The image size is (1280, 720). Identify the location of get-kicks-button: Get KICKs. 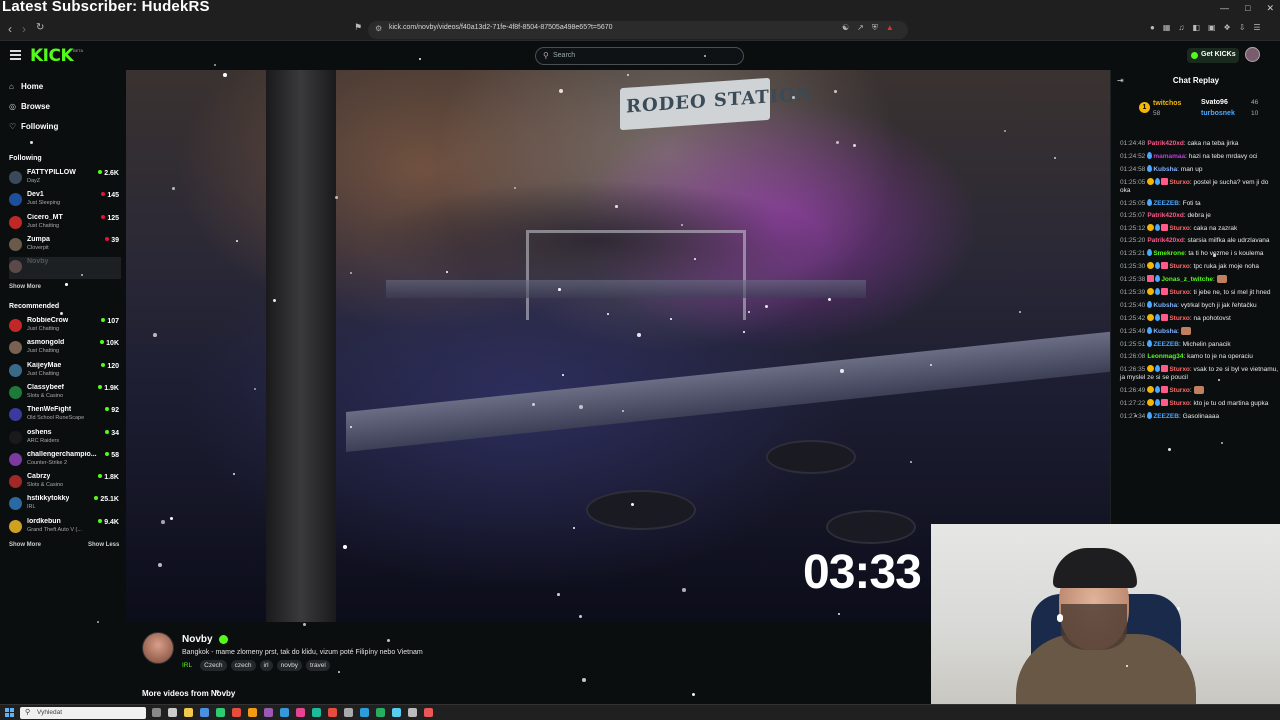
(1213, 55).